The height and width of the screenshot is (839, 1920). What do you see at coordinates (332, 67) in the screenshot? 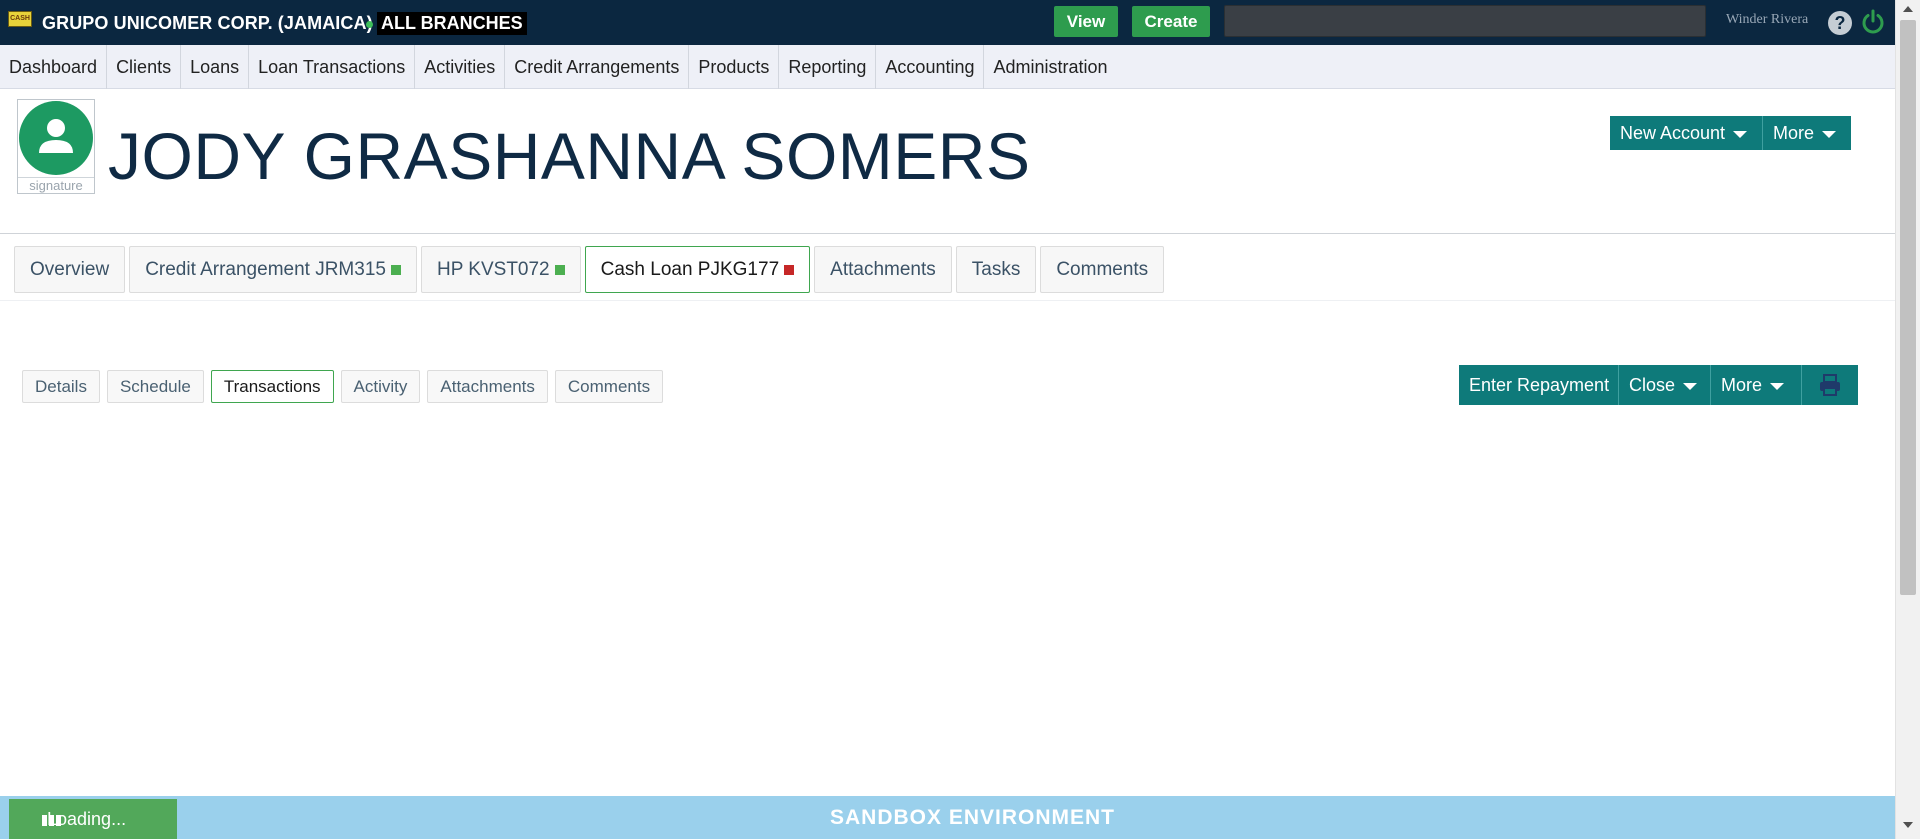
I see `menu-item-loan-transactions: Loan Transactions` at bounding box center [332, 67].